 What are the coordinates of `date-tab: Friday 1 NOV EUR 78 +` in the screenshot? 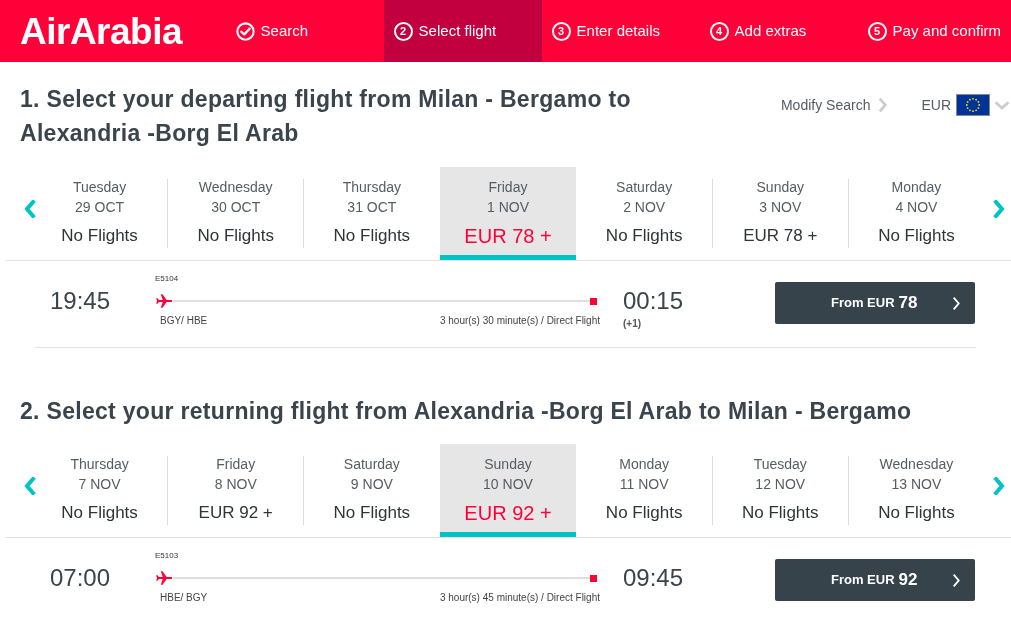 It's located at (508, 213).